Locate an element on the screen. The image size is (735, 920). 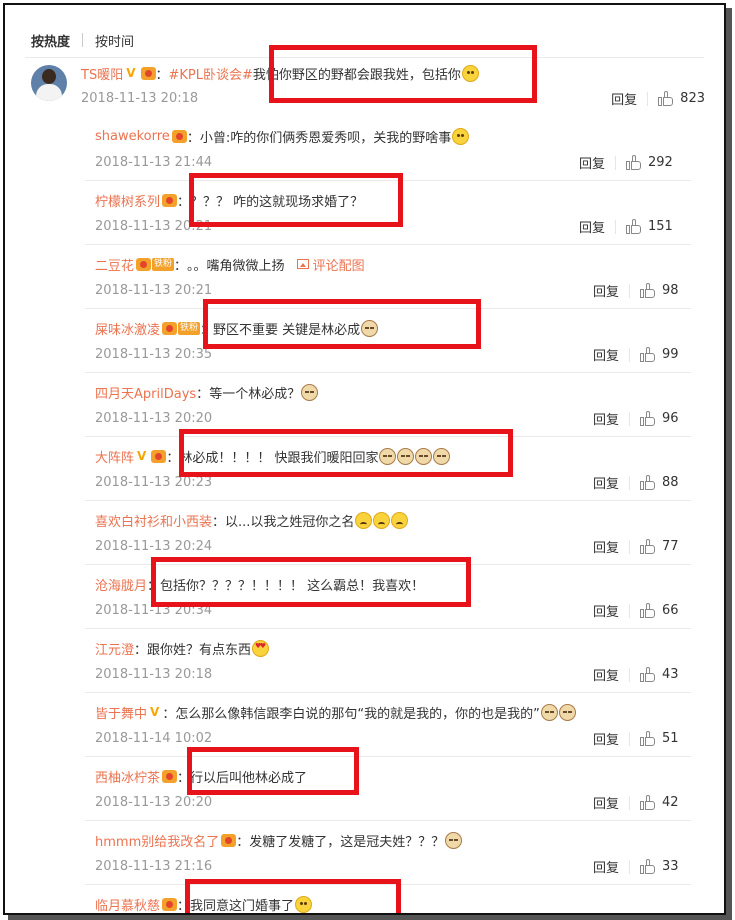
smirk-emoji-icon is located at coordinates (461, 136).